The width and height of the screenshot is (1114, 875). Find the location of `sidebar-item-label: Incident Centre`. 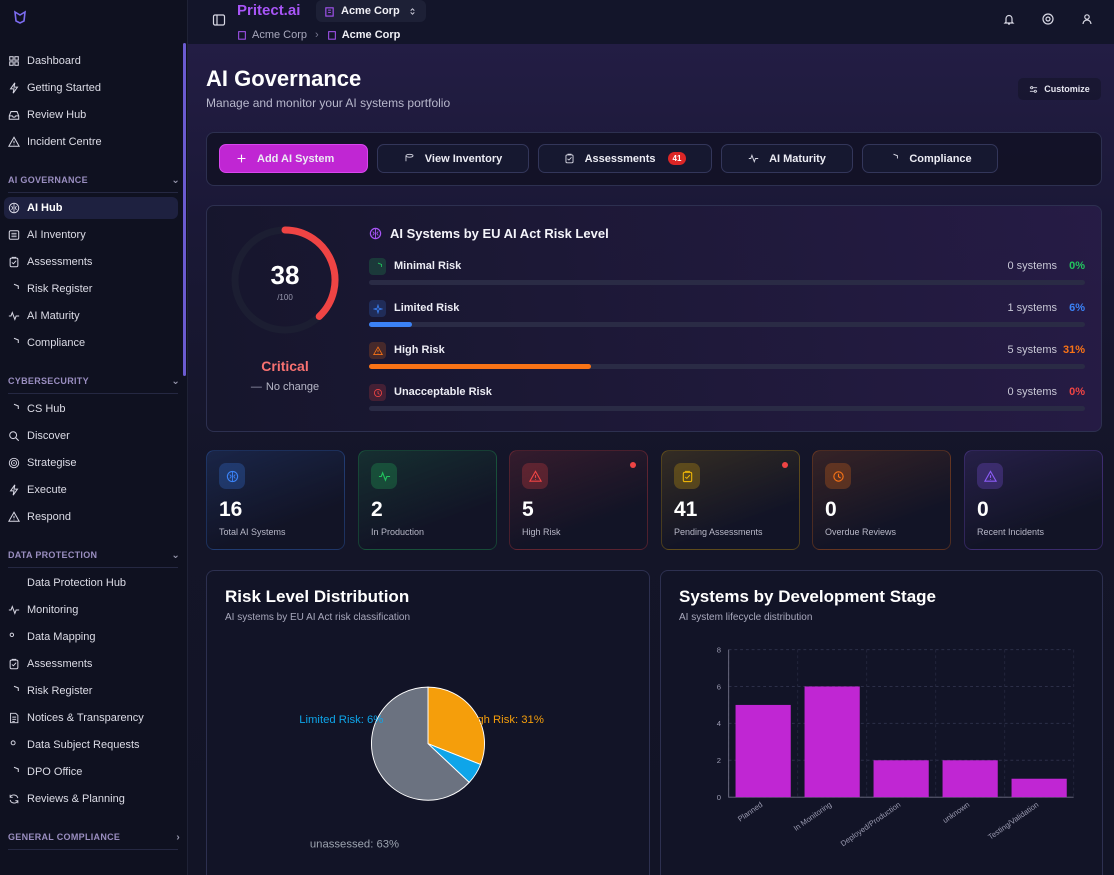

sidebar-item-label: Incident Centre is located at coordinates (64, 142).